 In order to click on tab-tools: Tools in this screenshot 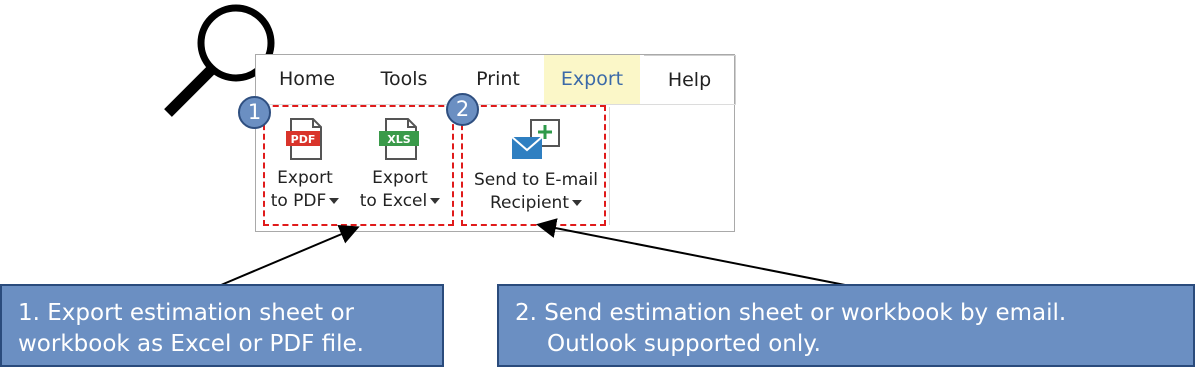, I will do `click(404, 79)`.